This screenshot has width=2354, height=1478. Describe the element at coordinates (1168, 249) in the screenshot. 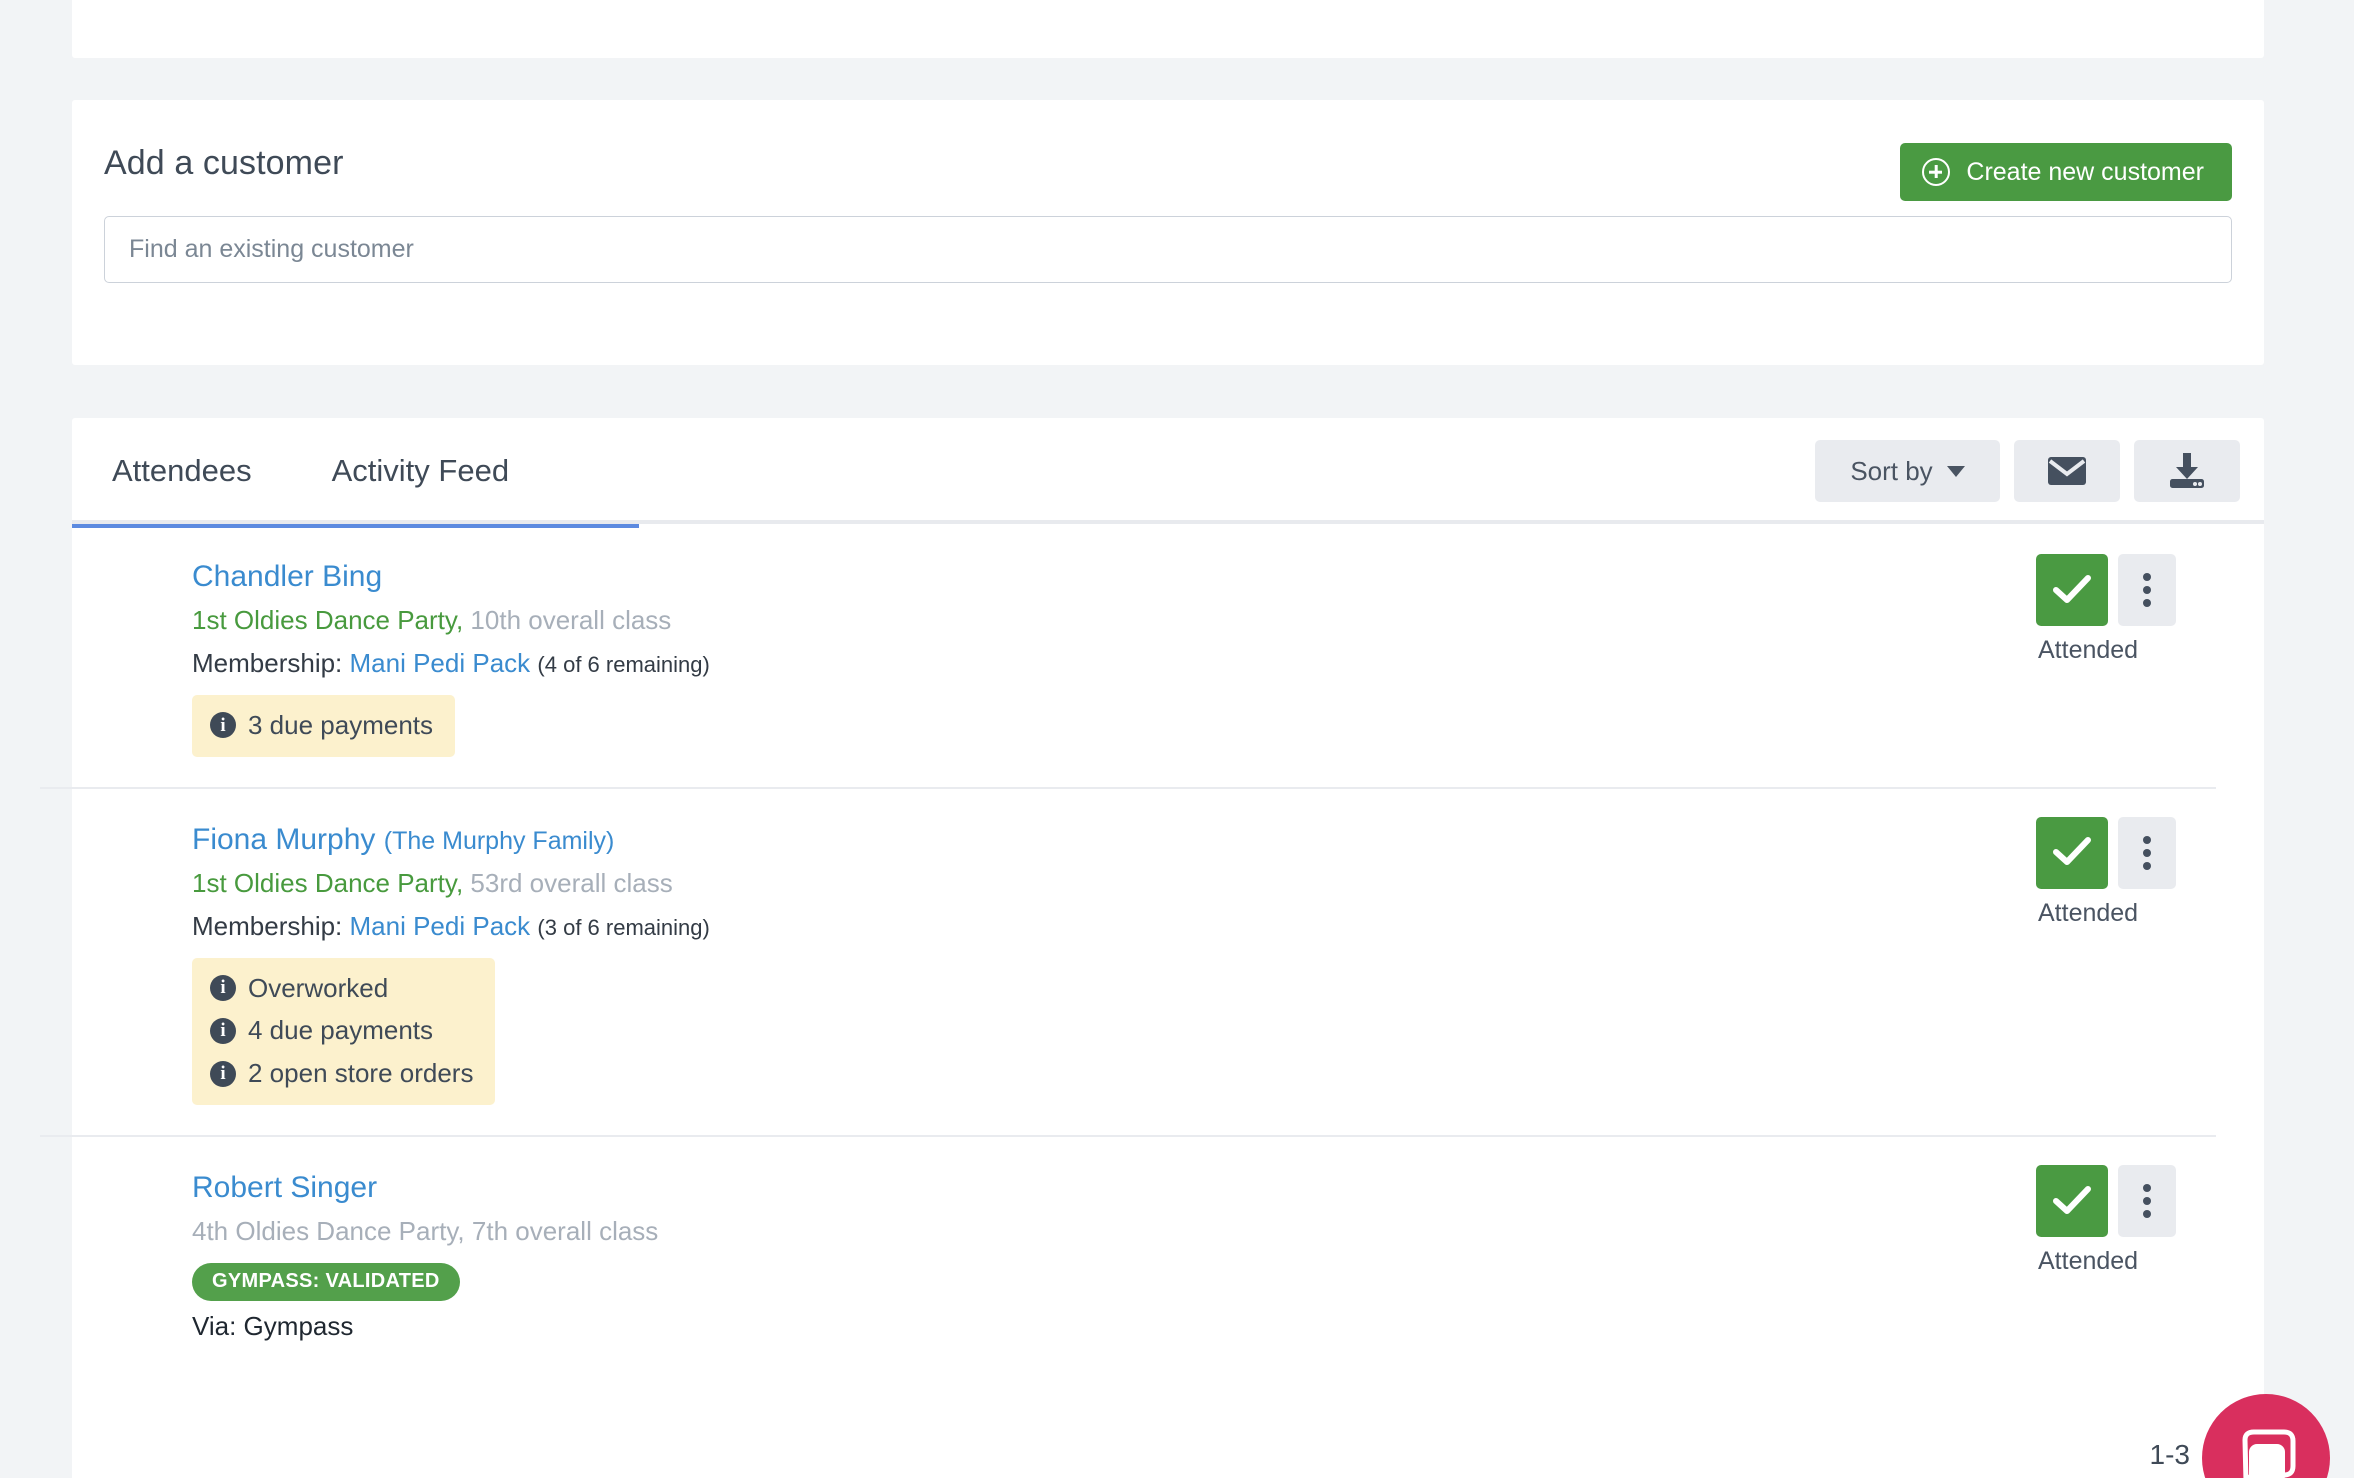

I see `find-existing-customer-input` at that location.